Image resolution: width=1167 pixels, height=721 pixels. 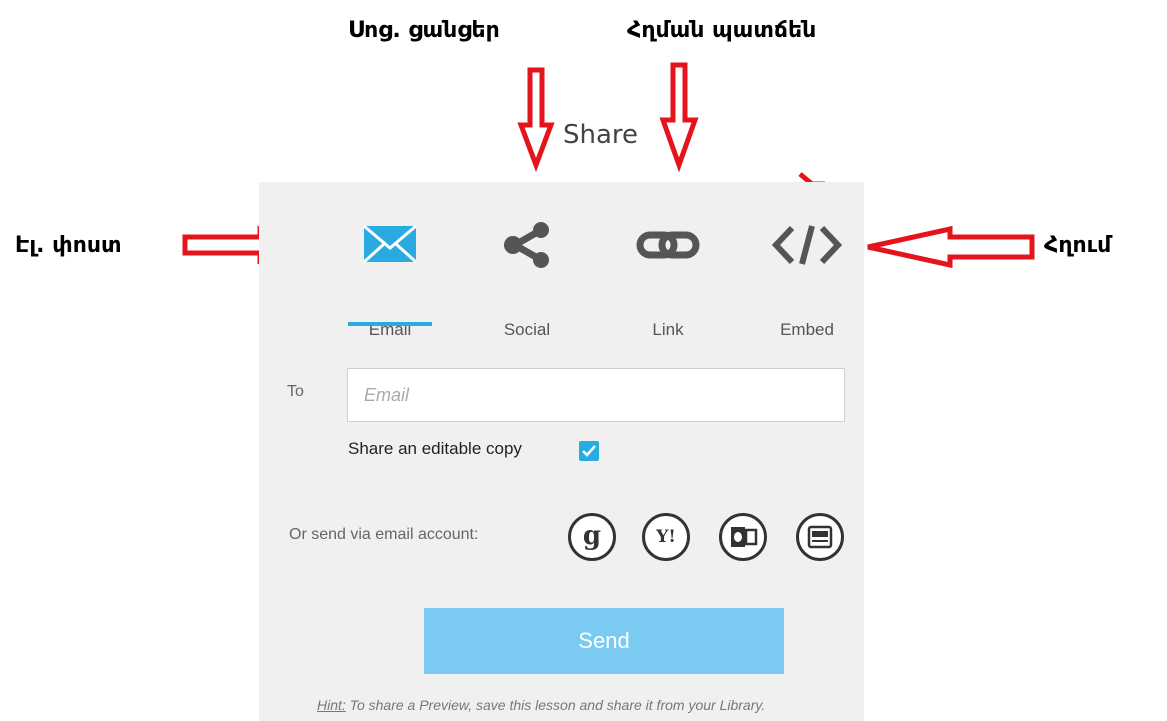 I want to click on gmail-icon: g, so click(x=592, y=536).